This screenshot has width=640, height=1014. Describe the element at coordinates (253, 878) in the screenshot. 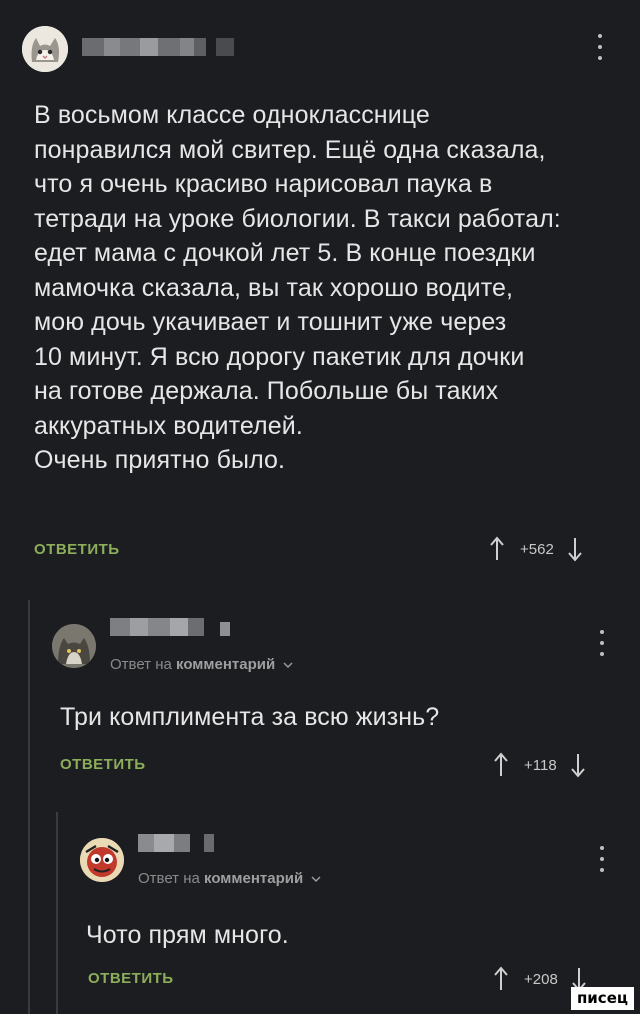

I see `reply-to-link: комментарий` at that location.